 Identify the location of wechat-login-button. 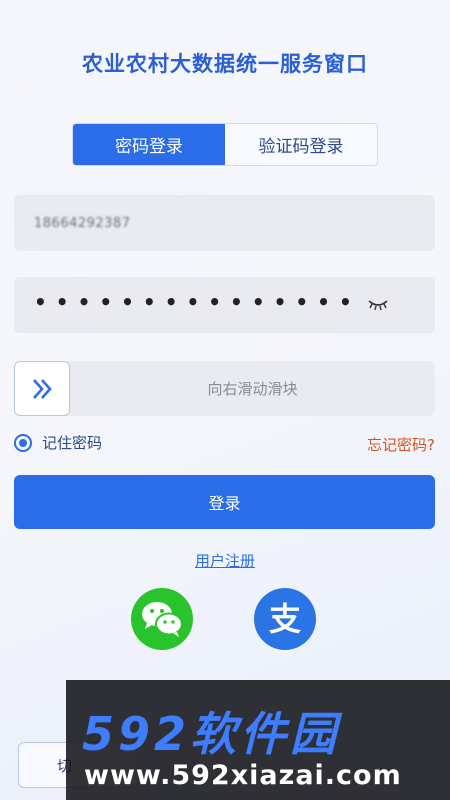
(162, 619).